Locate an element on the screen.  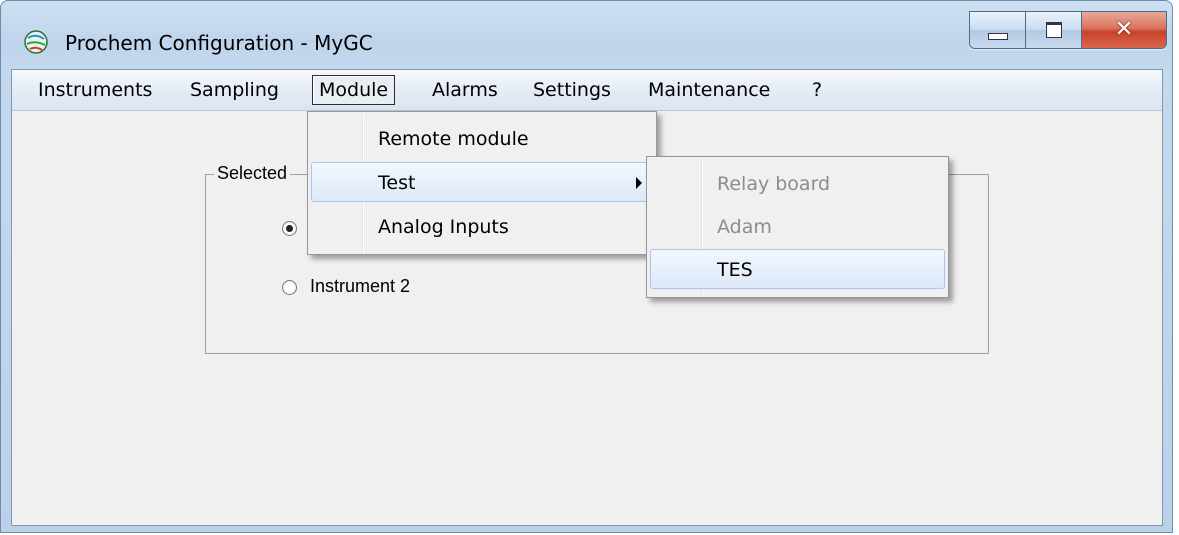
menu-item-analog-inputs: Analog Inputs is located at coordinates (482, 226).